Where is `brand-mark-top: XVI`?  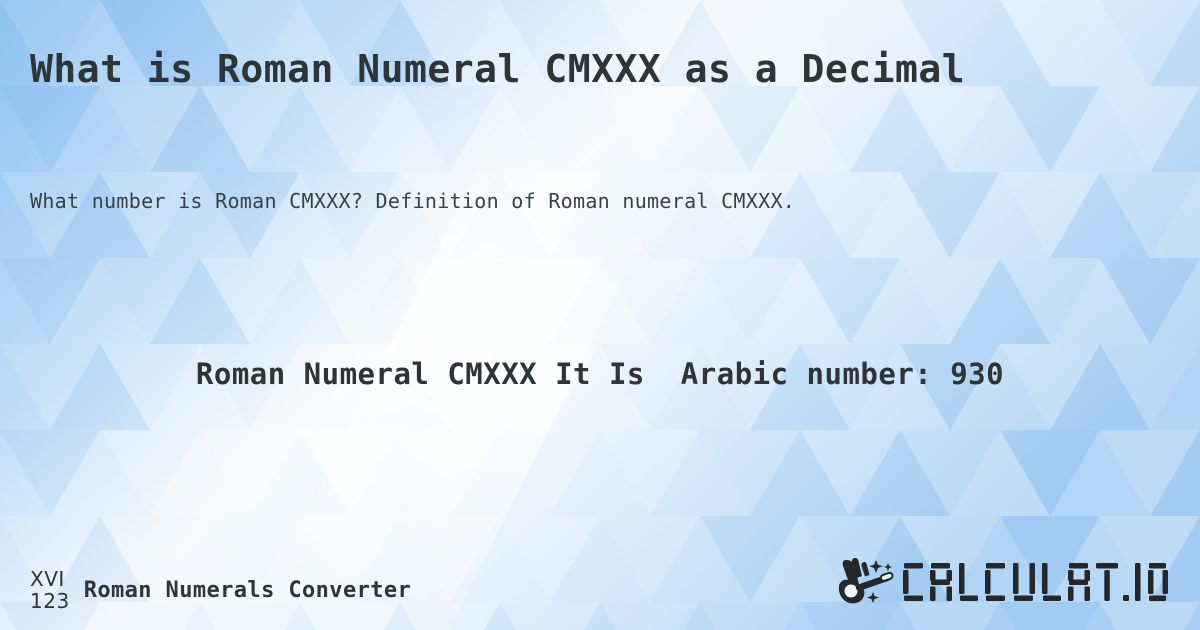
brand-mark-top: XVI is located at coordinates (47, 579).